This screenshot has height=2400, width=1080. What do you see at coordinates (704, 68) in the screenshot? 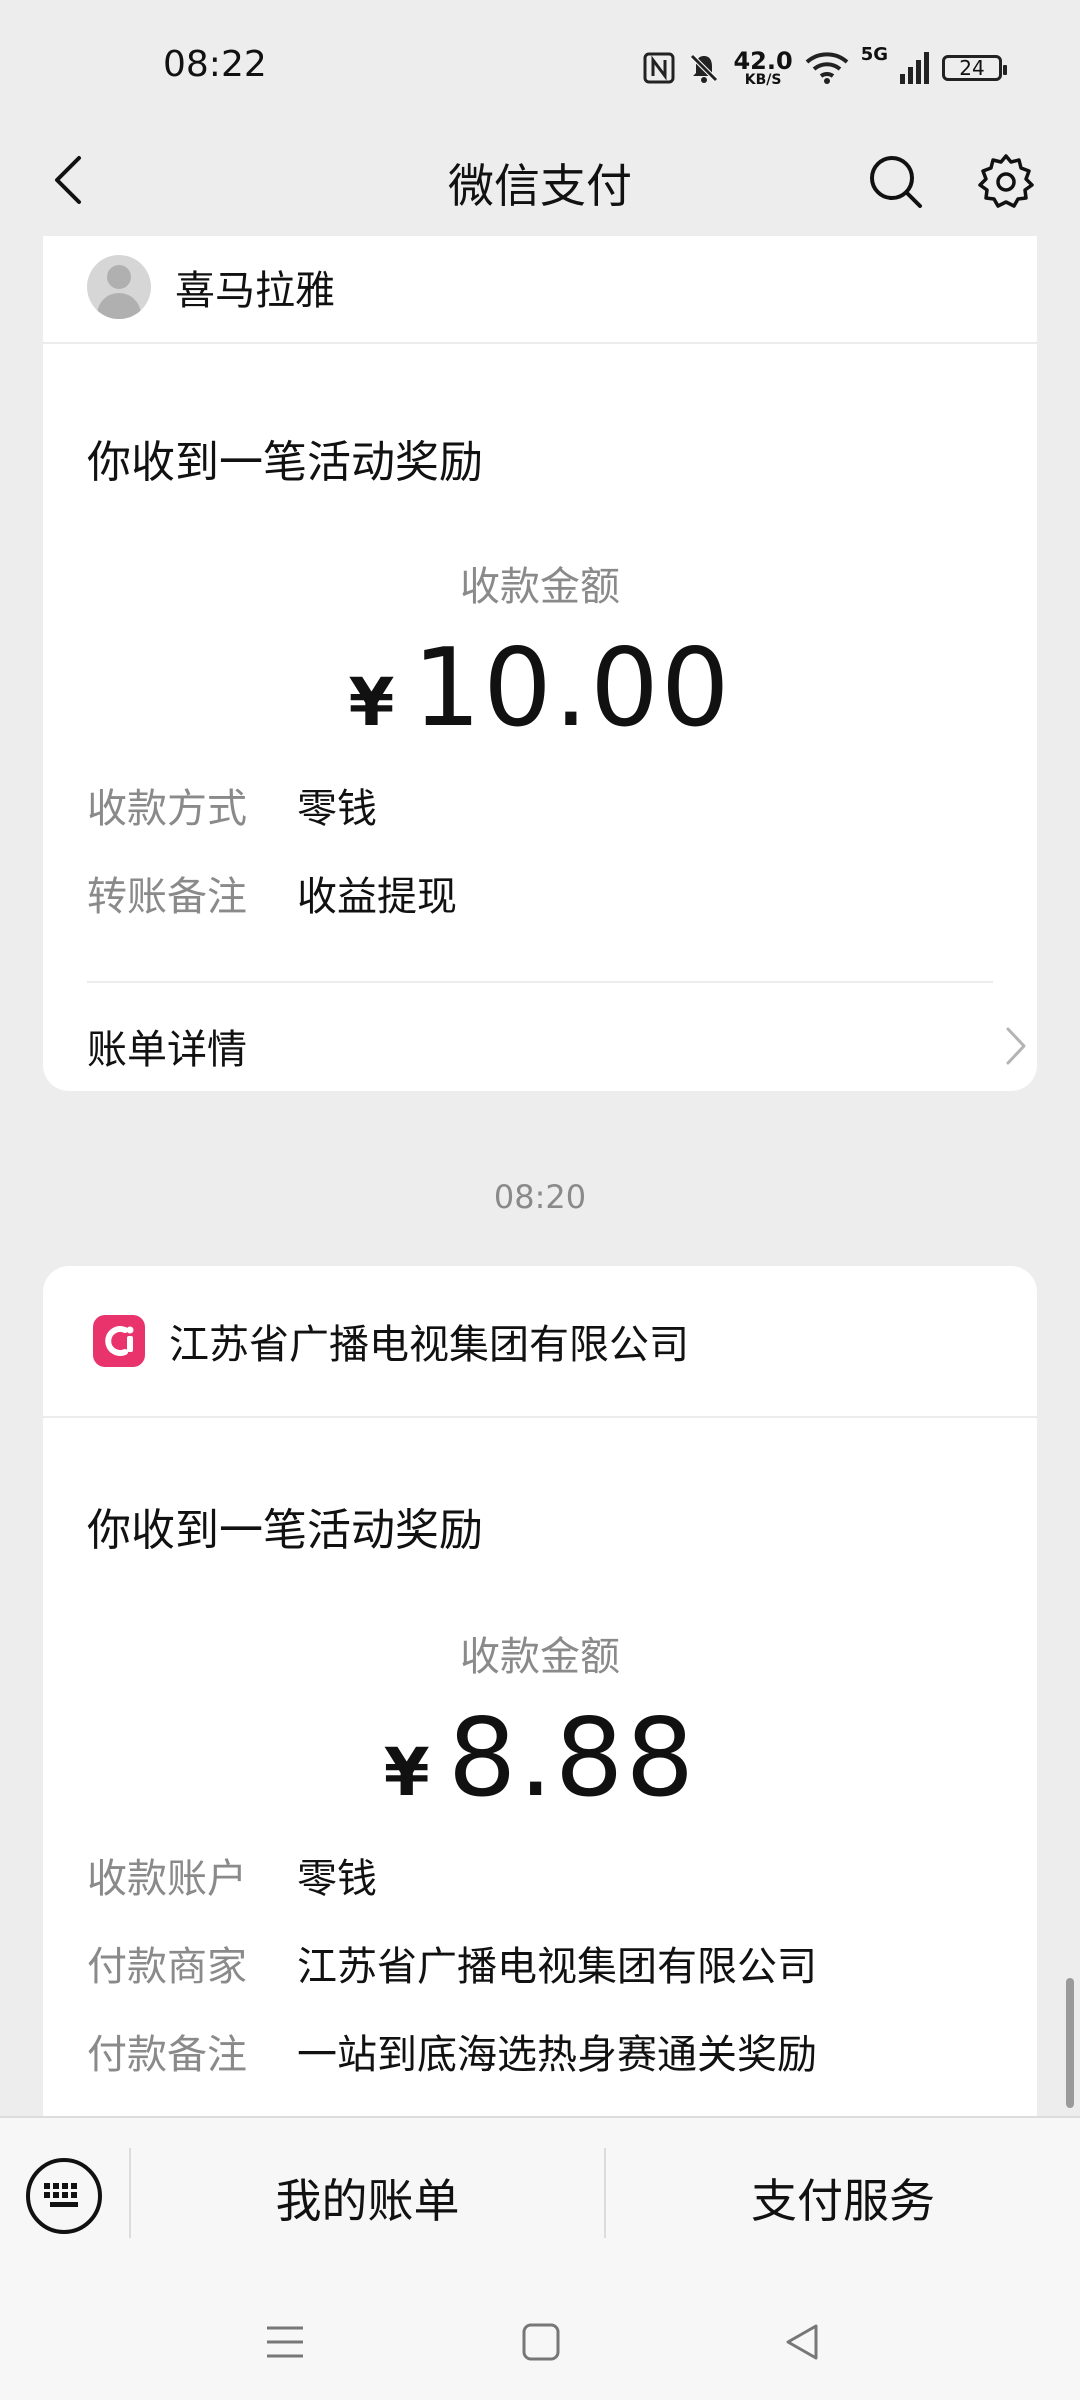
I see `mute-icon` at bounding box center [704, 68].